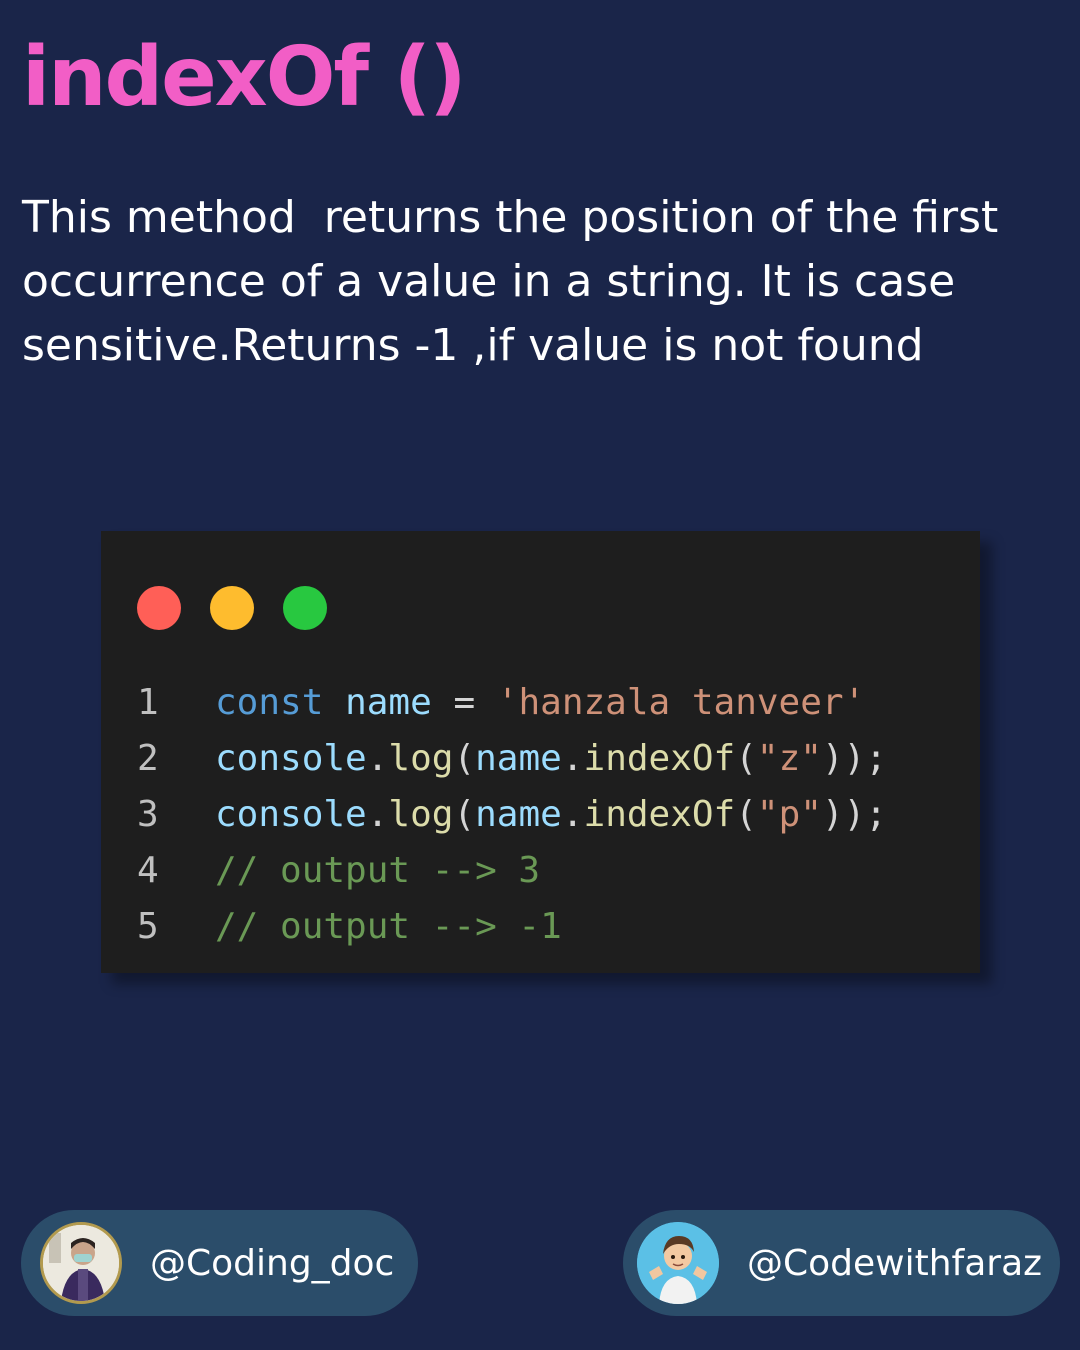  What do you see at coordinates (789, 814) in the screenshot?
I see `code-token: "p"` at bounding box center [789, 814].